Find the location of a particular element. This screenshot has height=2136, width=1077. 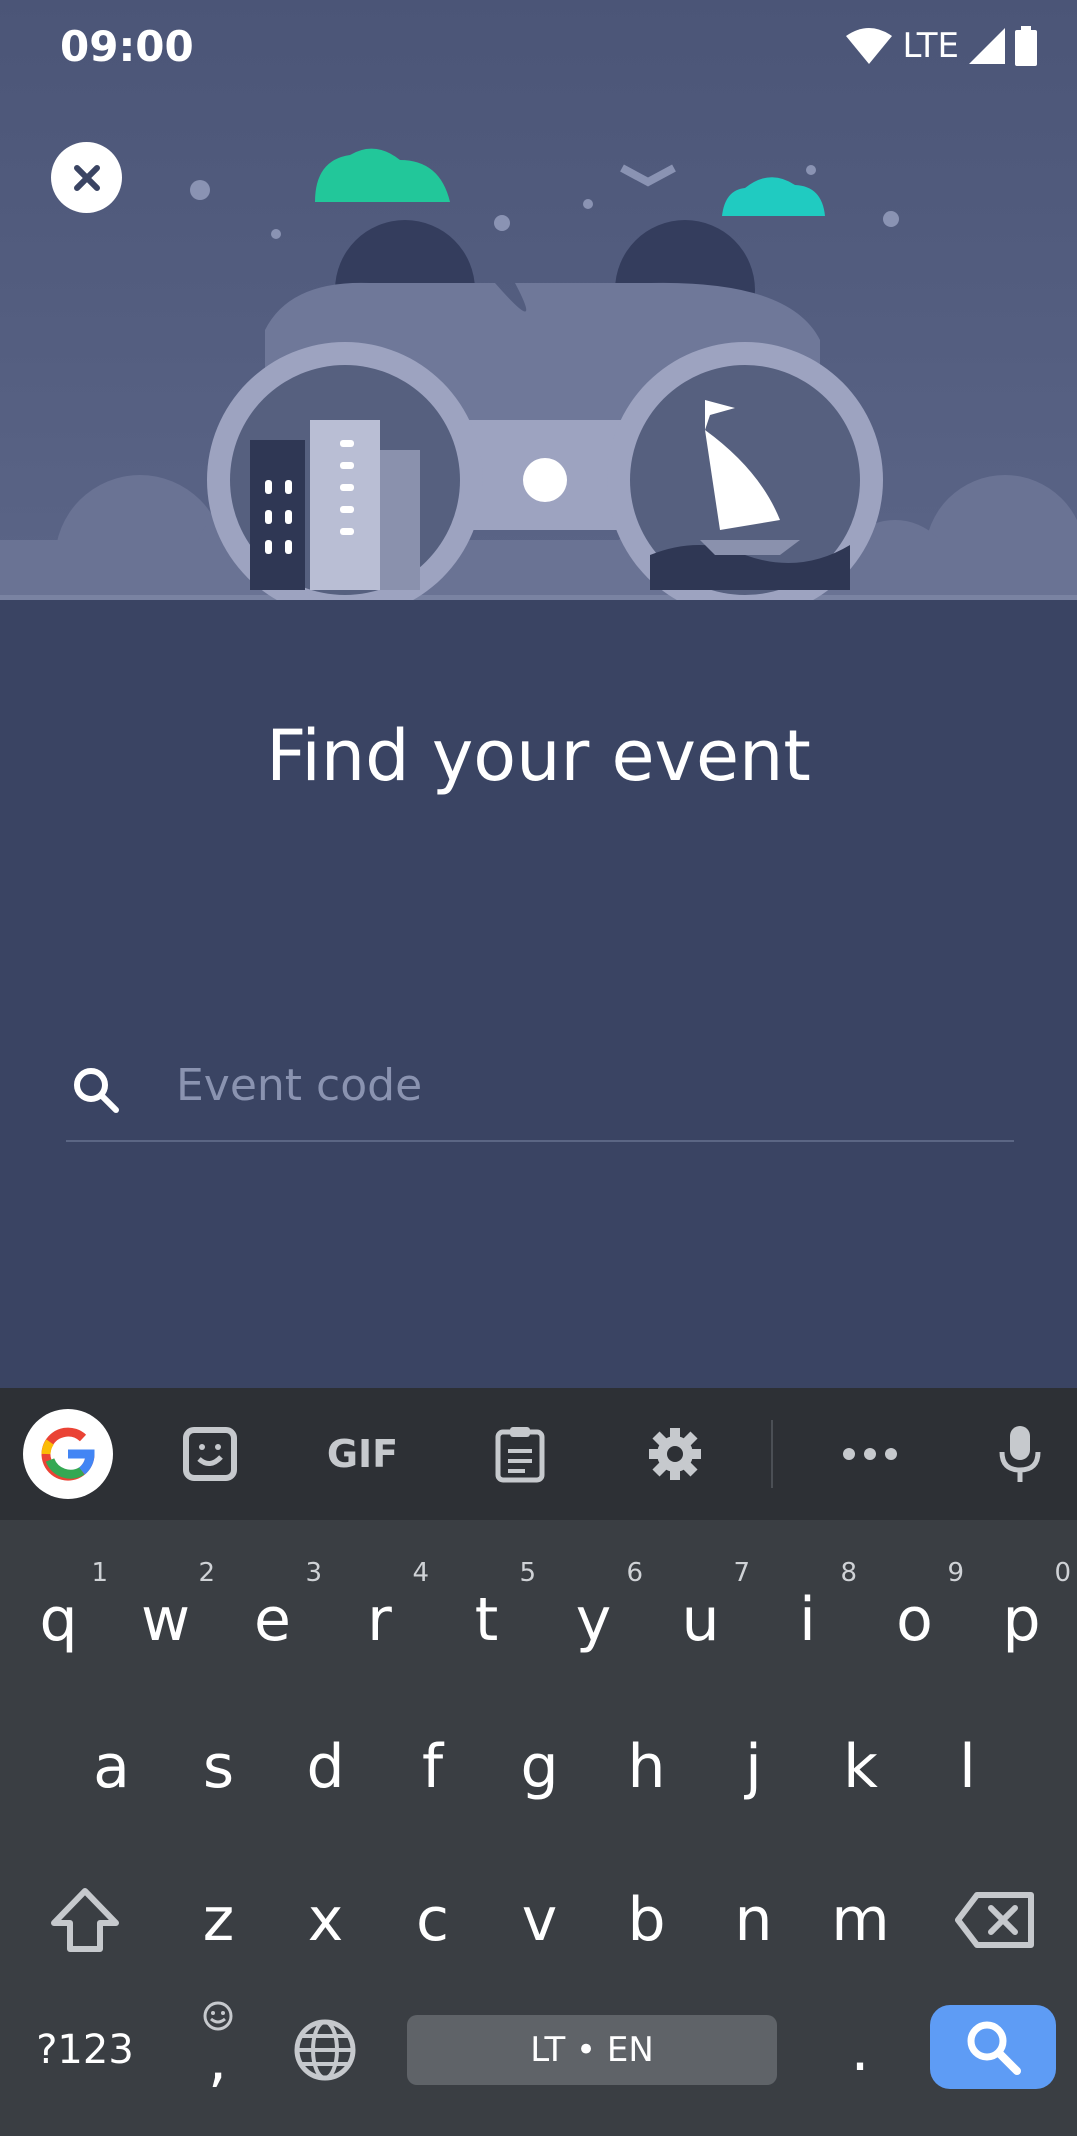

clipboard-button is located at coordinates (520, 1454).